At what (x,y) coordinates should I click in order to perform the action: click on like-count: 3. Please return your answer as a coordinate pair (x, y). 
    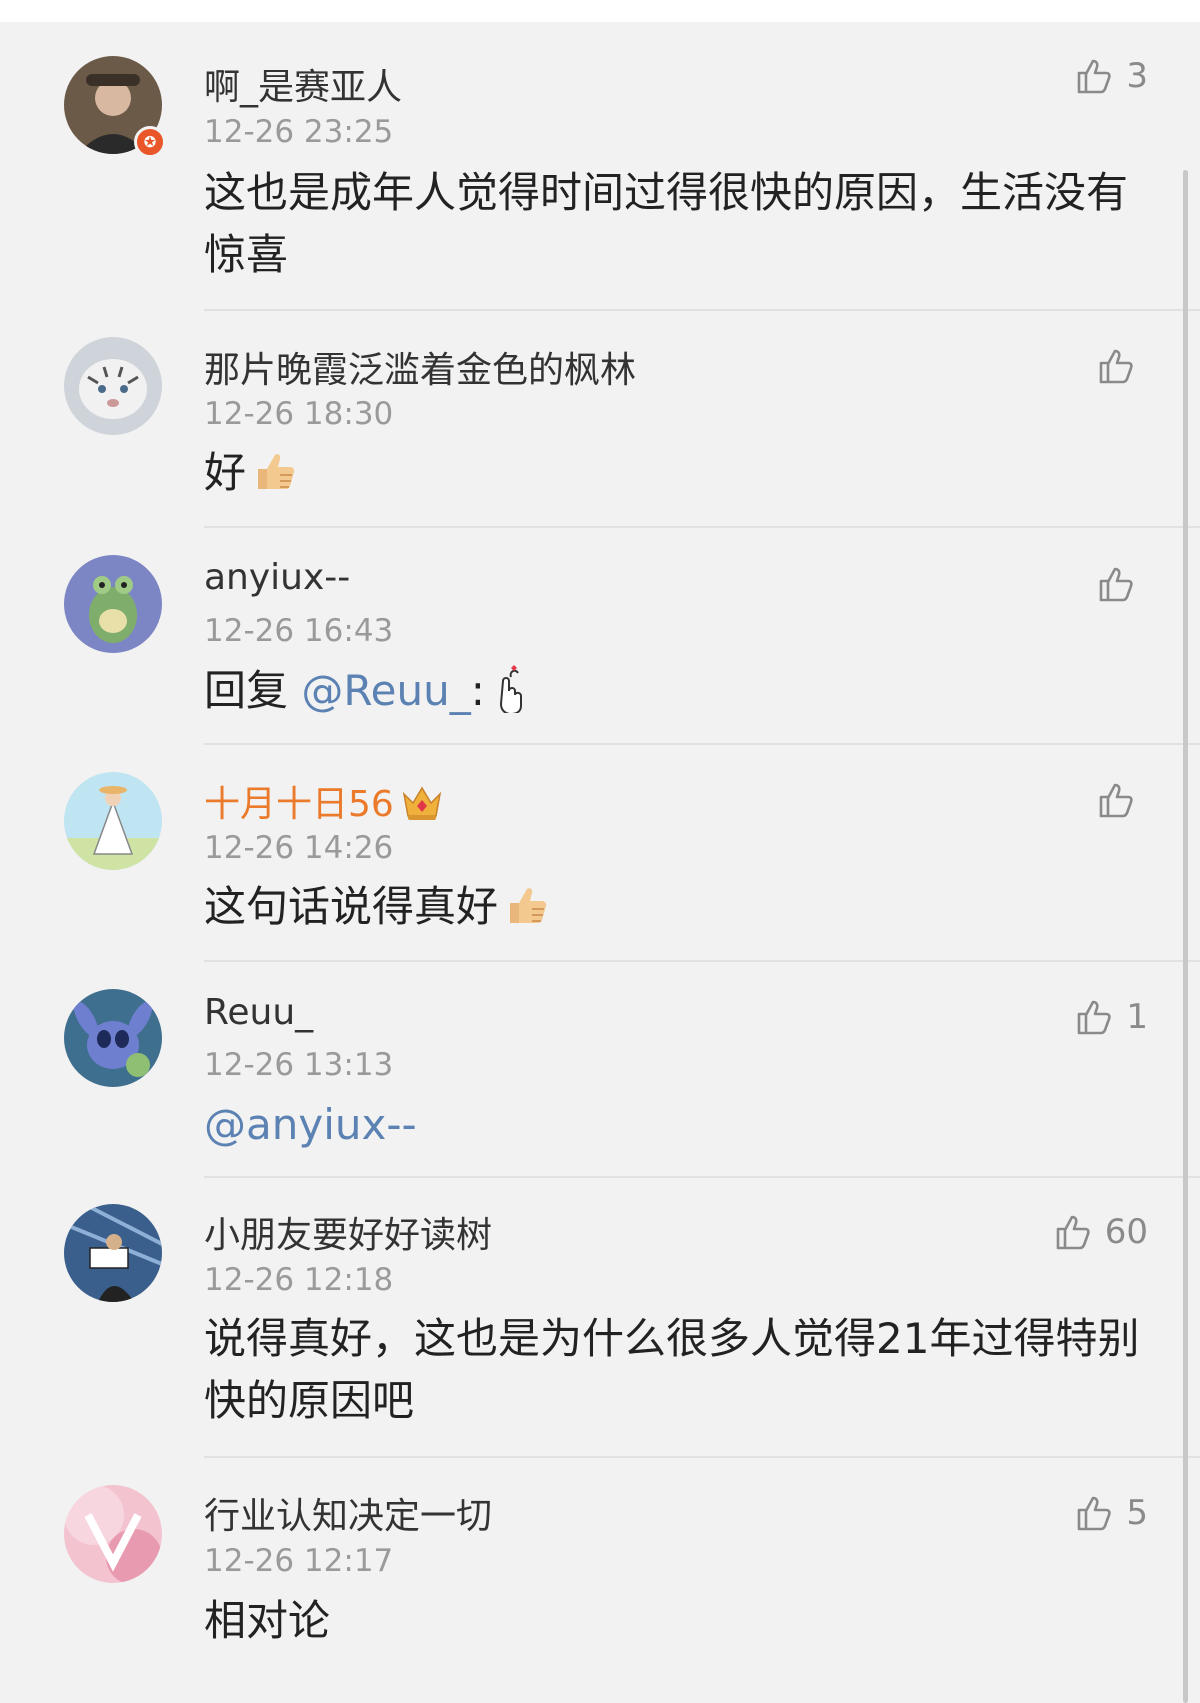
    Looking at the image, I should click on (1137, 76).